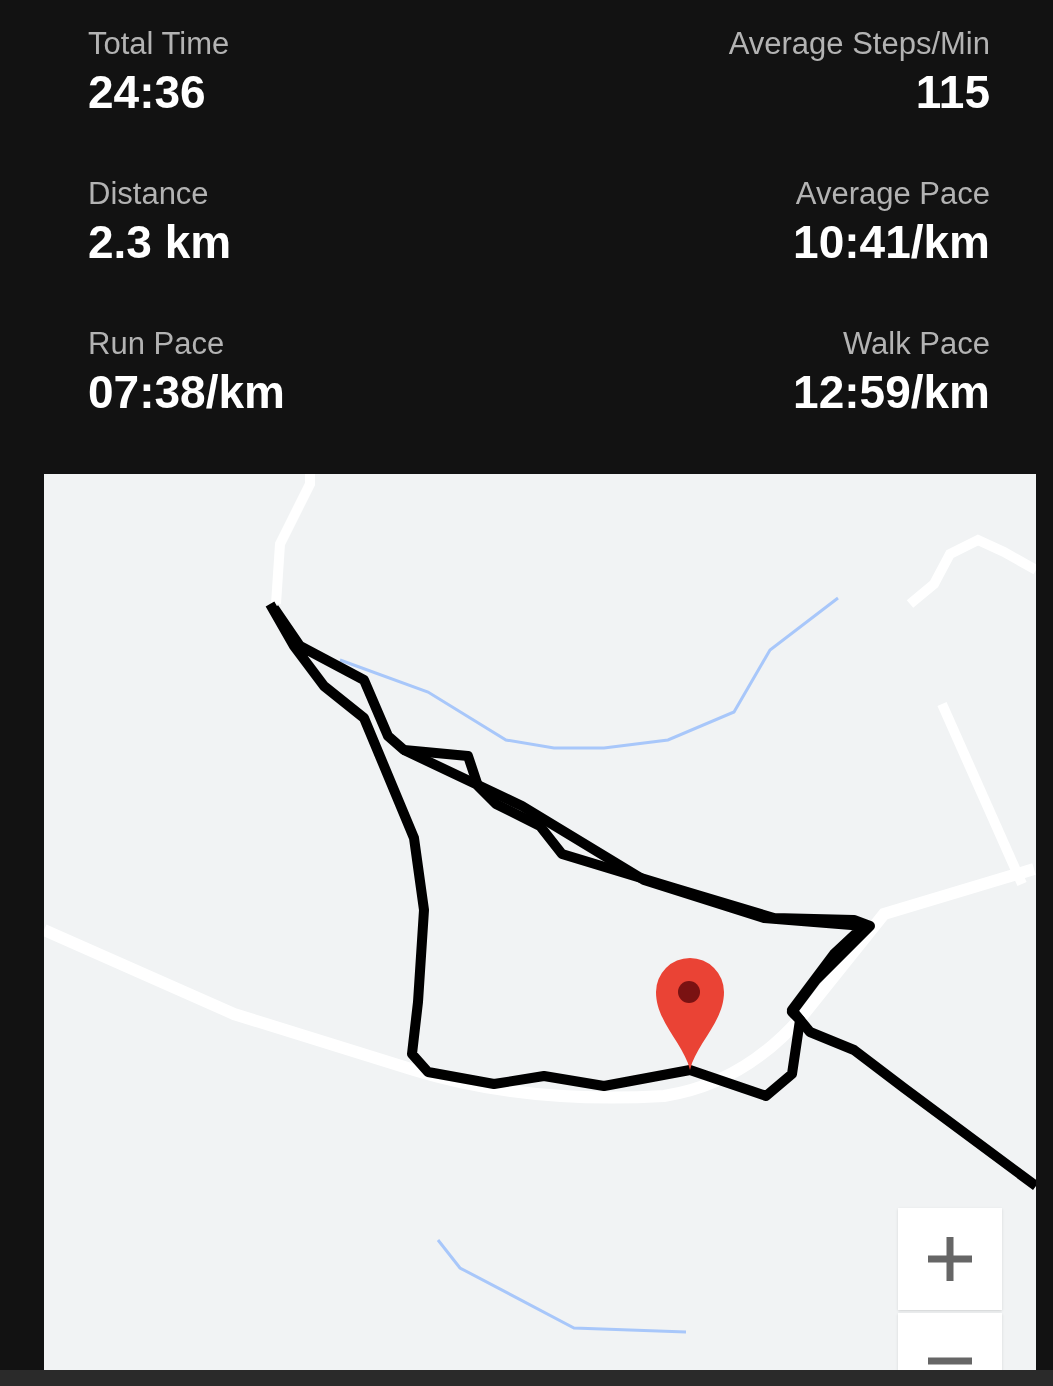  I want to click on zoom-in-button, so click(950, 1259).